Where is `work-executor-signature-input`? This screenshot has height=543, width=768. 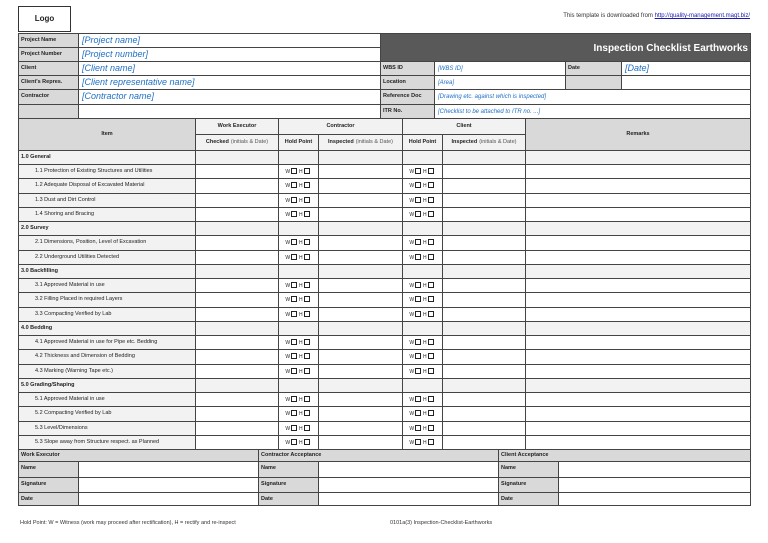 work-executor-signature-input is located at coordinates (168, 485).